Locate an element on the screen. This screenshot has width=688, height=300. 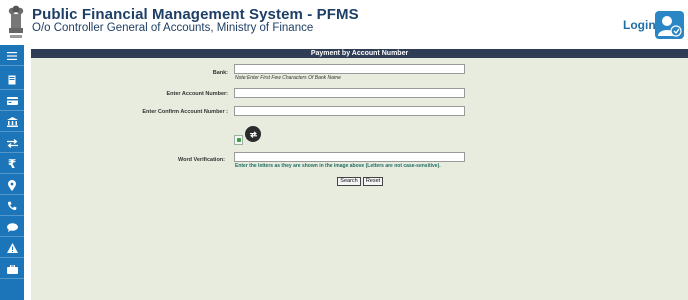
sidebar-item-bank is located at coordinates (12, 122).